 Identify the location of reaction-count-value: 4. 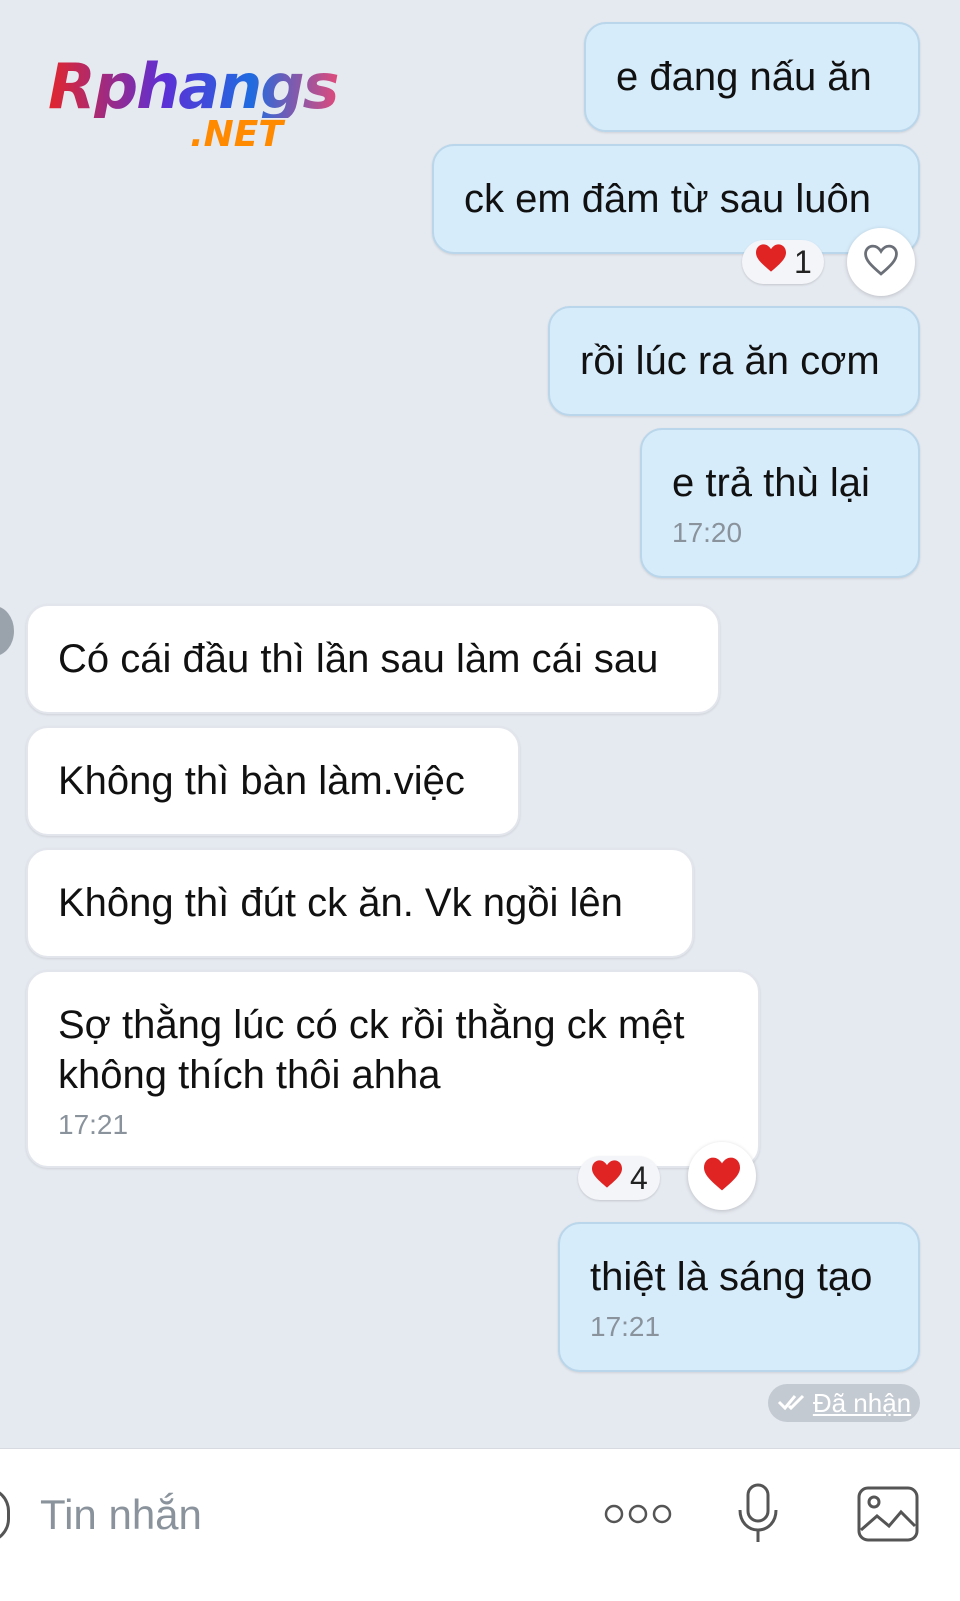
(639, 1177).